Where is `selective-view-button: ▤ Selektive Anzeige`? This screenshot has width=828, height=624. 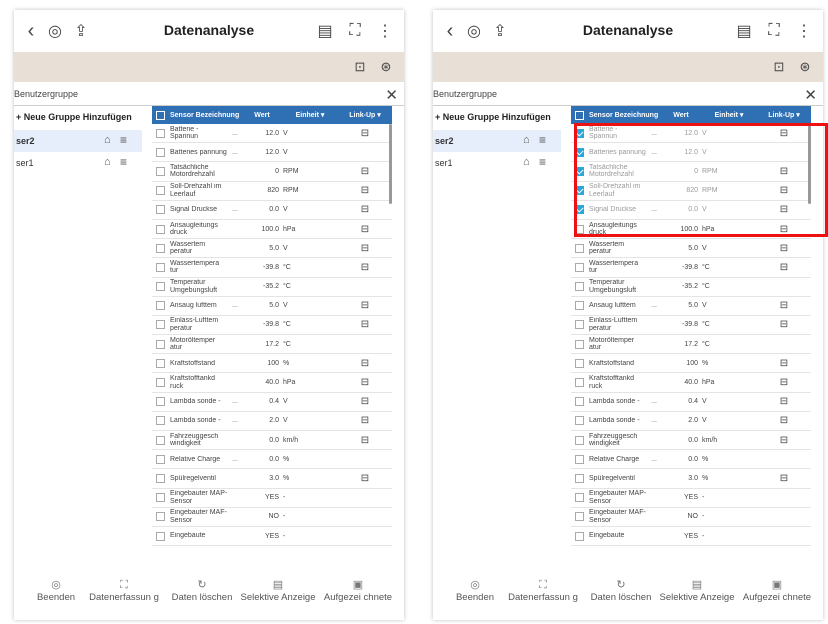
selective-view-button: ▤ Selektive Anzeige is located at coordinates (697, 591).